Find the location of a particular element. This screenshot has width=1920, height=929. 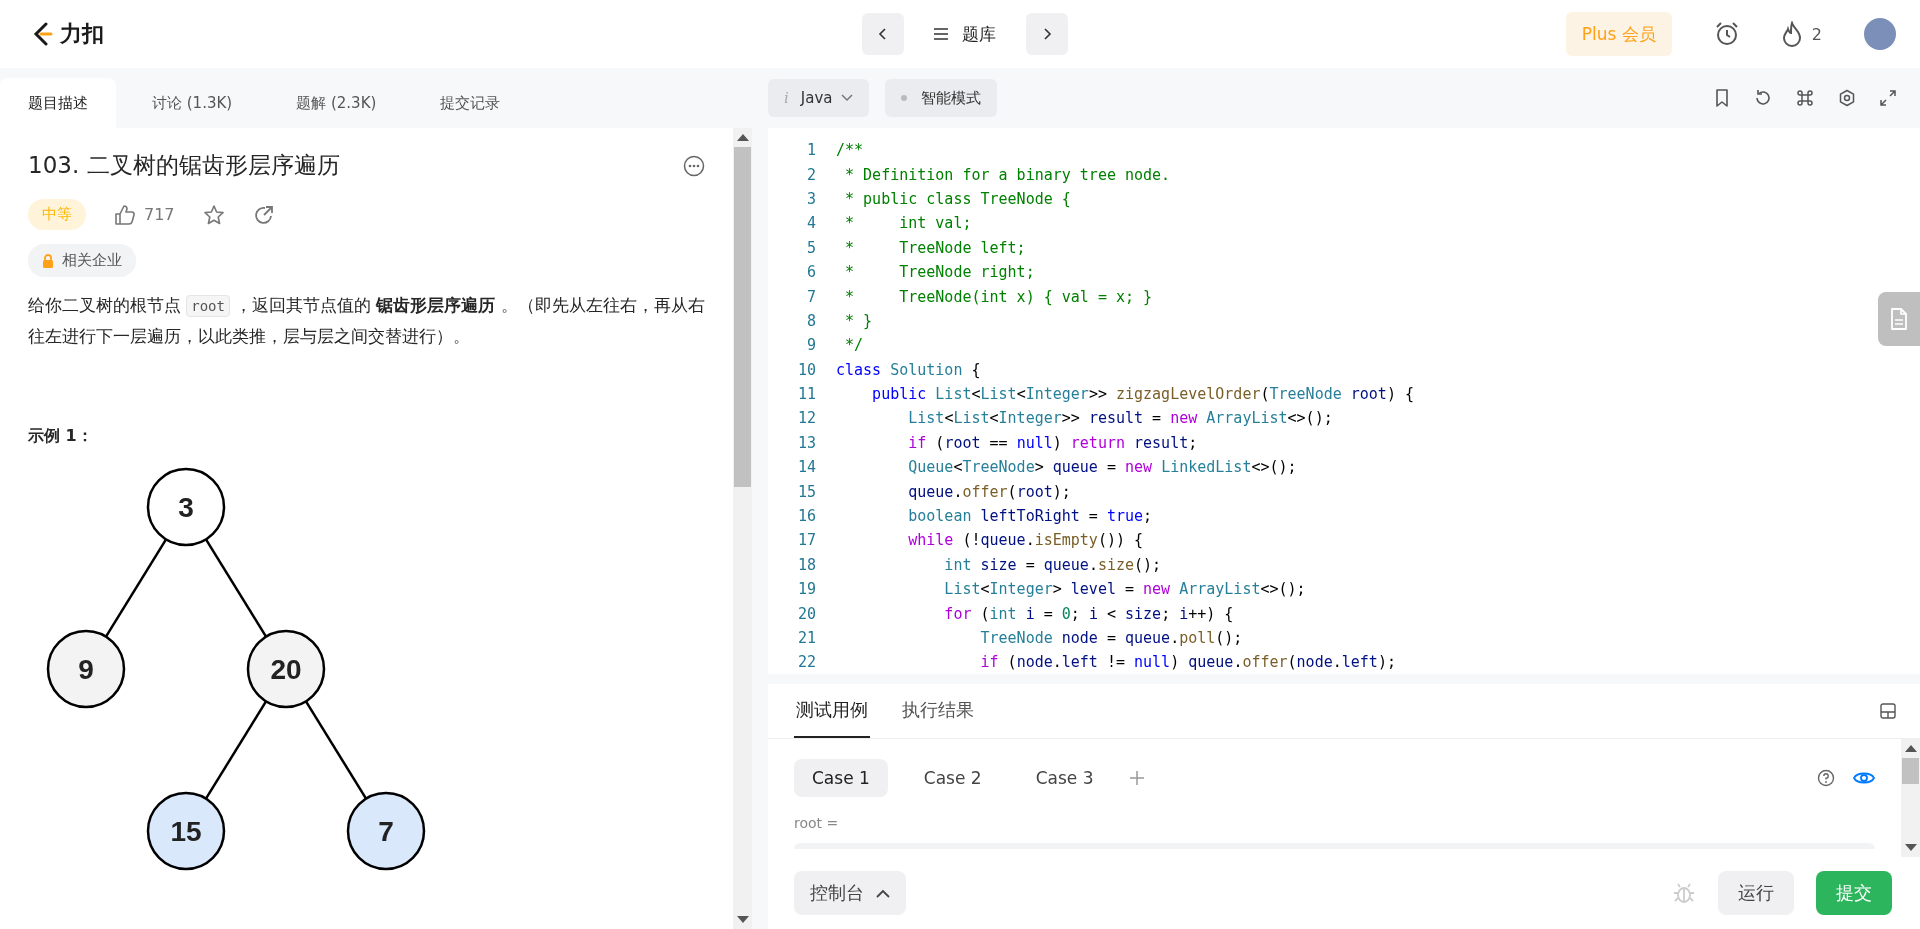

tree-node: 3 is located at coordinates (186, 507).